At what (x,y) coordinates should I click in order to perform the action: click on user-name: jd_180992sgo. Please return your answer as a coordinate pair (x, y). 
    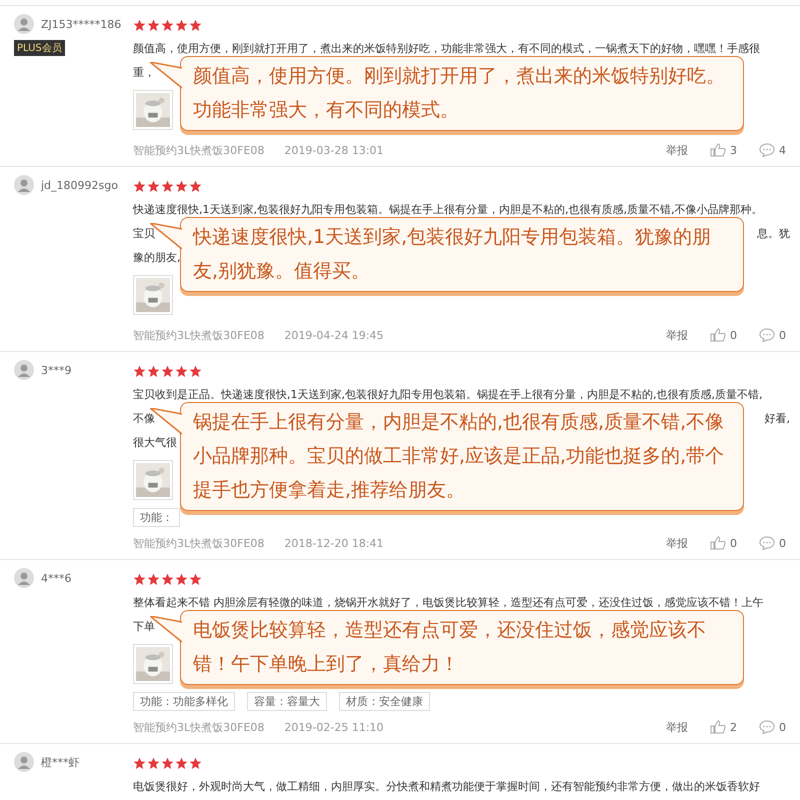
    Looking at the image, I should click on (79, 185).